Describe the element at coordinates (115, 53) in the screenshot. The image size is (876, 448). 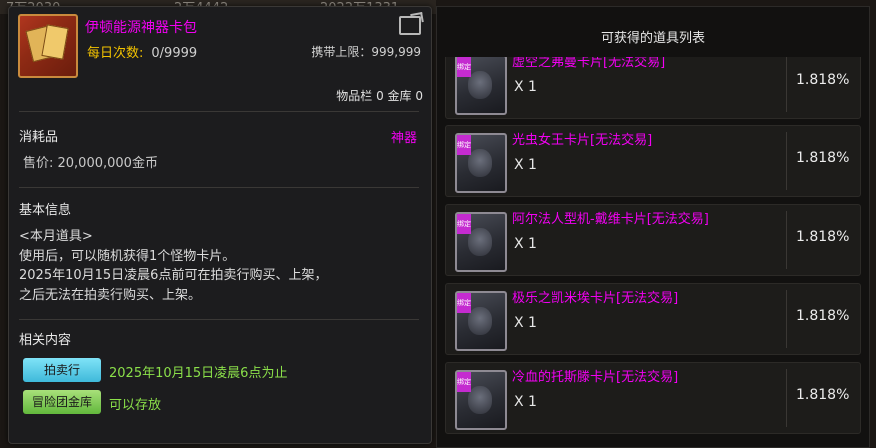
I see `daily-uses-label: 每日次数:` at that location.